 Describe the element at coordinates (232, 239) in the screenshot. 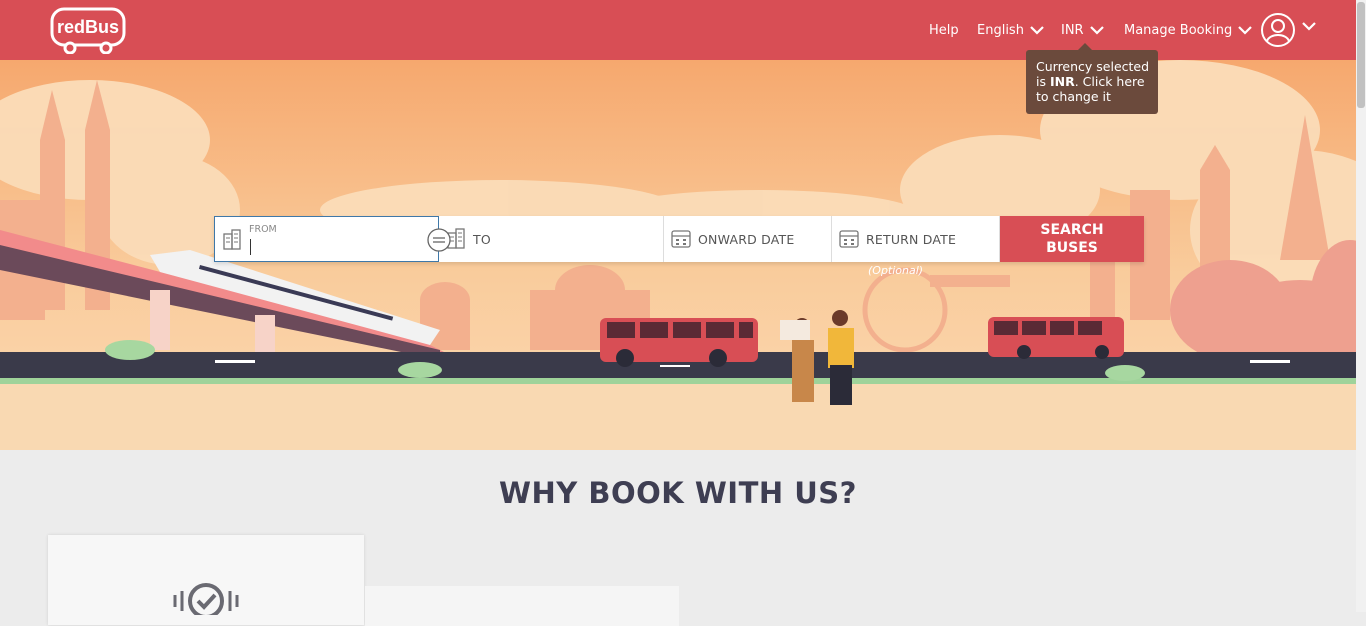

I see `building-icon` at that location.